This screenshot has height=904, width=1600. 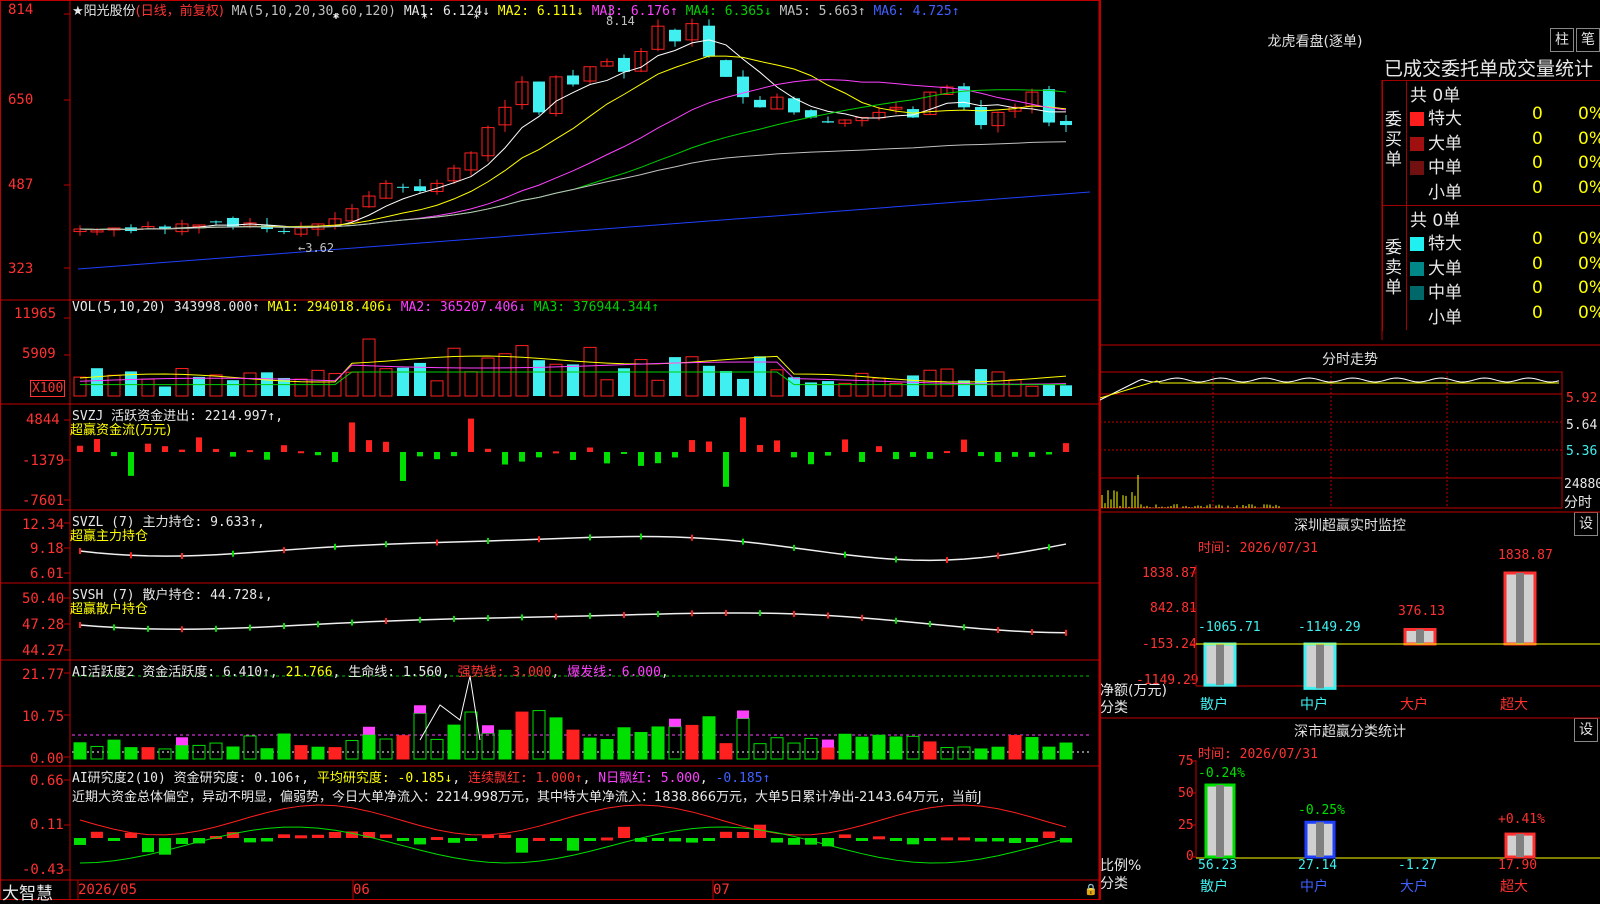 I want to click on price-axis-650: 650, so click(x=21, y=100).